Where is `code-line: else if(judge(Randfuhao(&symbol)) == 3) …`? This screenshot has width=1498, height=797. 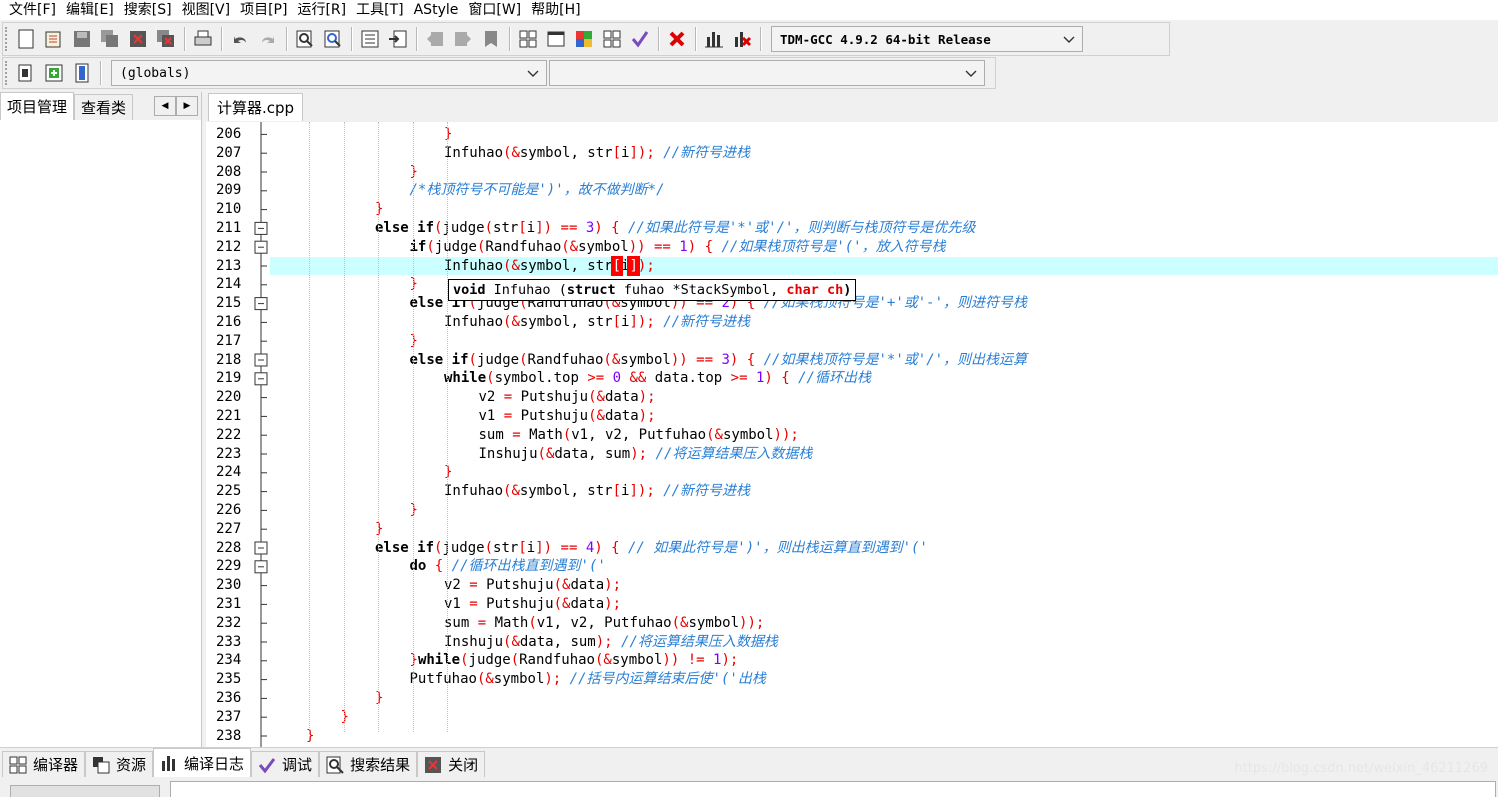
code-line: else if(judge(Randfuhao(&symbol)) == 3) … is located at coordinates (884, 360).